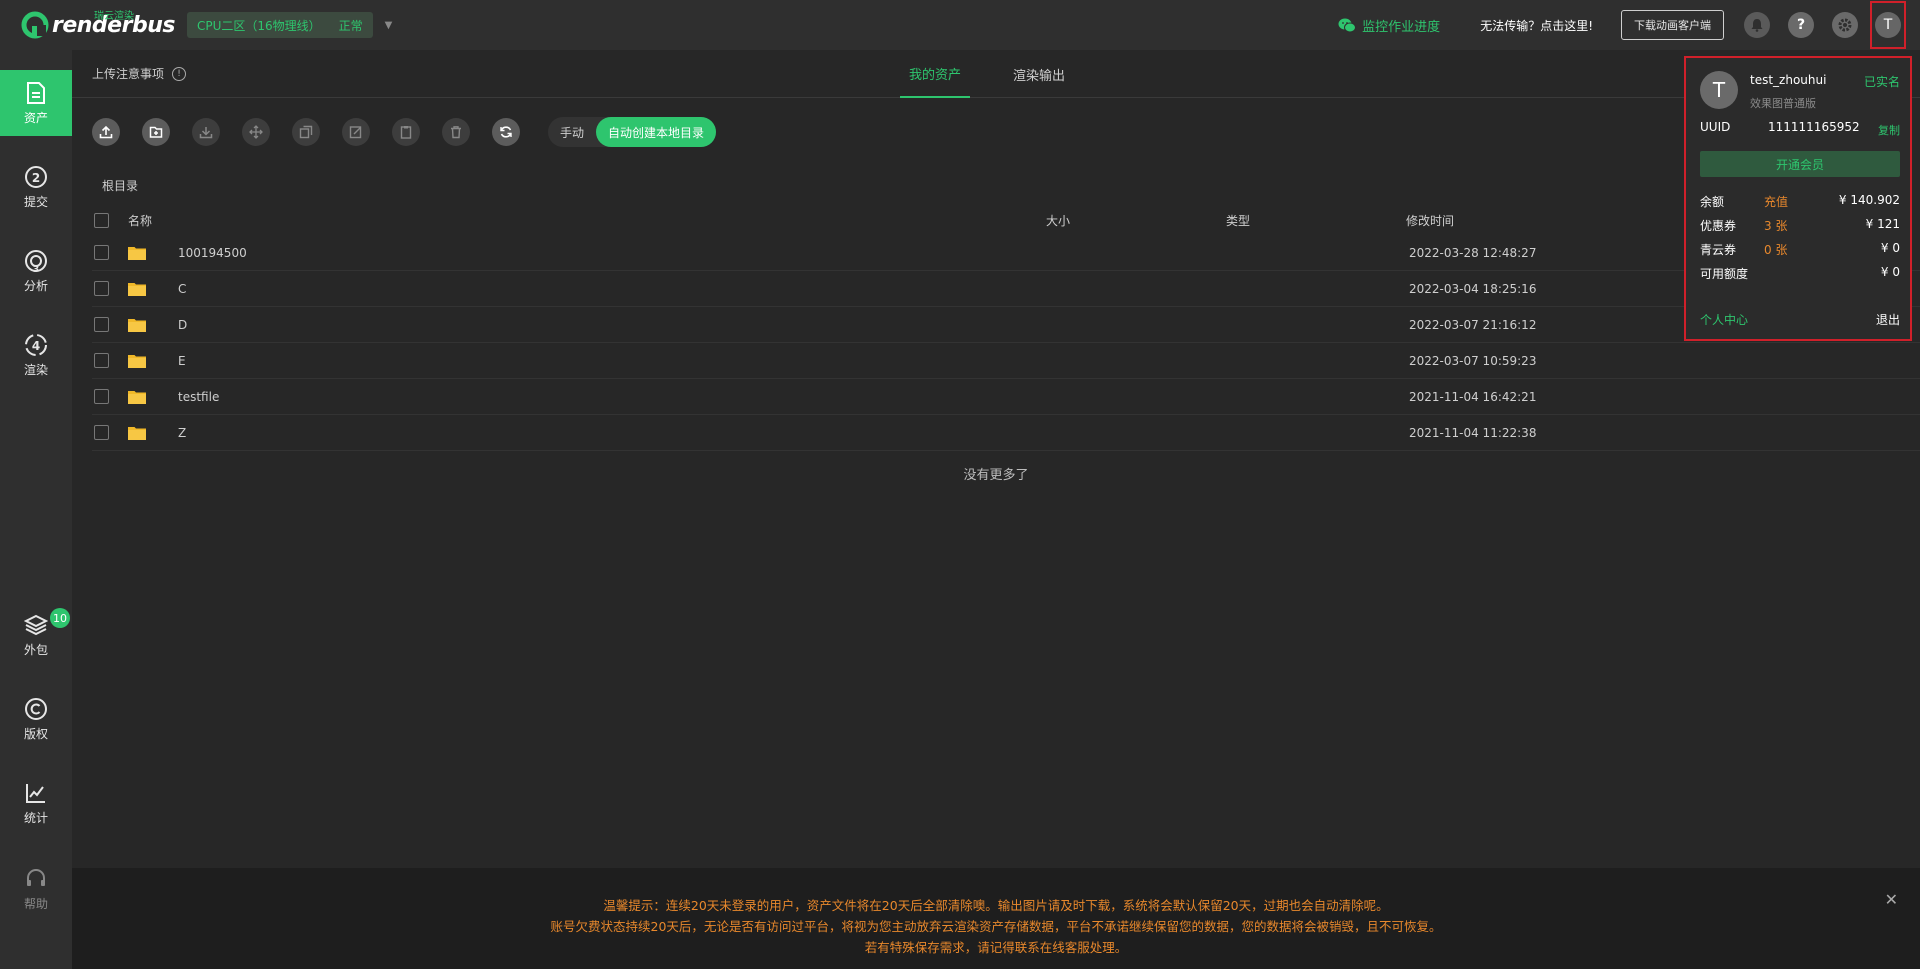  Describe the element at coordinates (1724, 274) in the screenshot. I see `credit-label: 可用额度` at that location.